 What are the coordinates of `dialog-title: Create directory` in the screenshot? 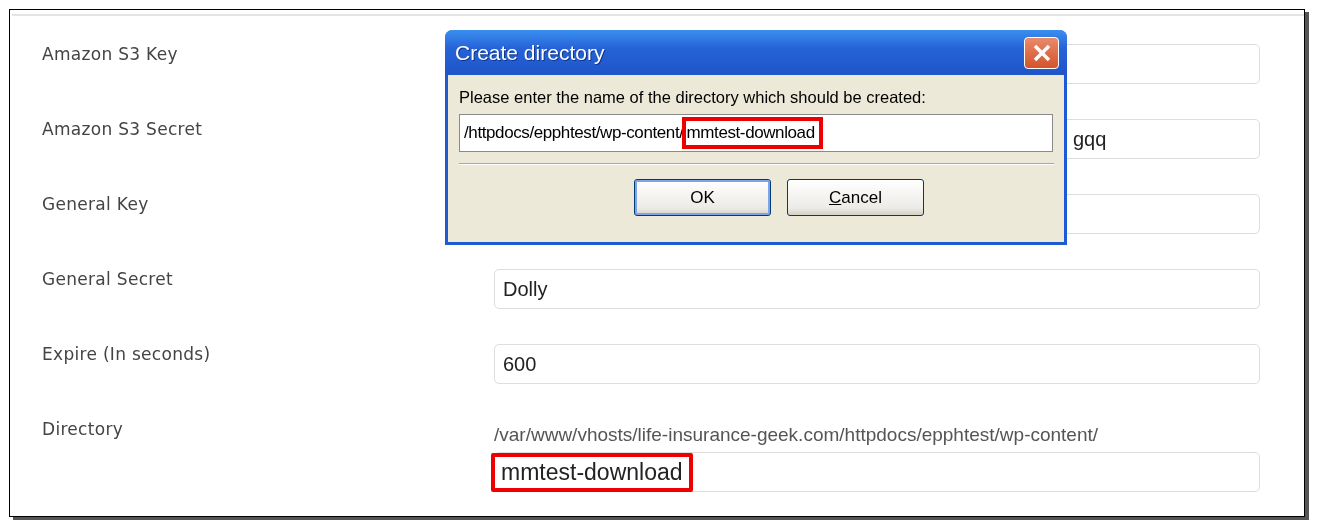 It's located at (530, 52).